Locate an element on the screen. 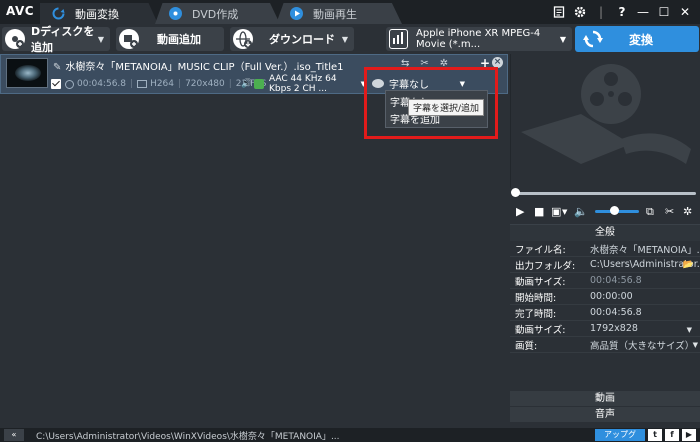 This screenshot has height=442, width=700. property-row: 動画サイズ: 00:04:56.8 is located at coordinates (605, 281).